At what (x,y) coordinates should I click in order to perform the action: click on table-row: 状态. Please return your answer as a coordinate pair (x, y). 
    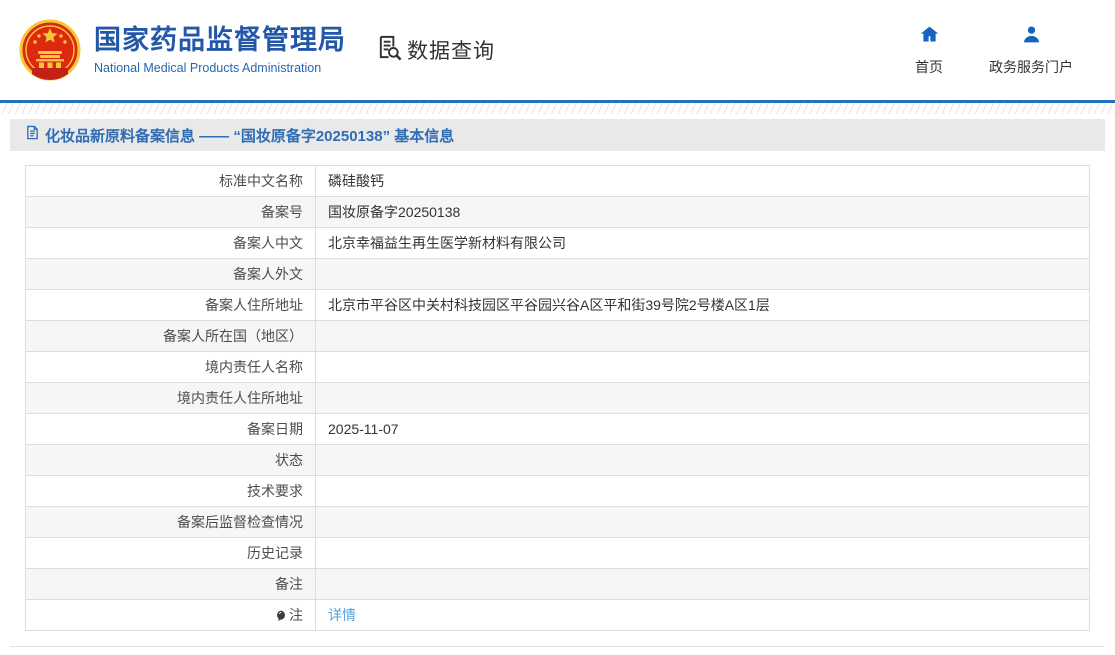
    Looking at the image, I should click on (557, 460).